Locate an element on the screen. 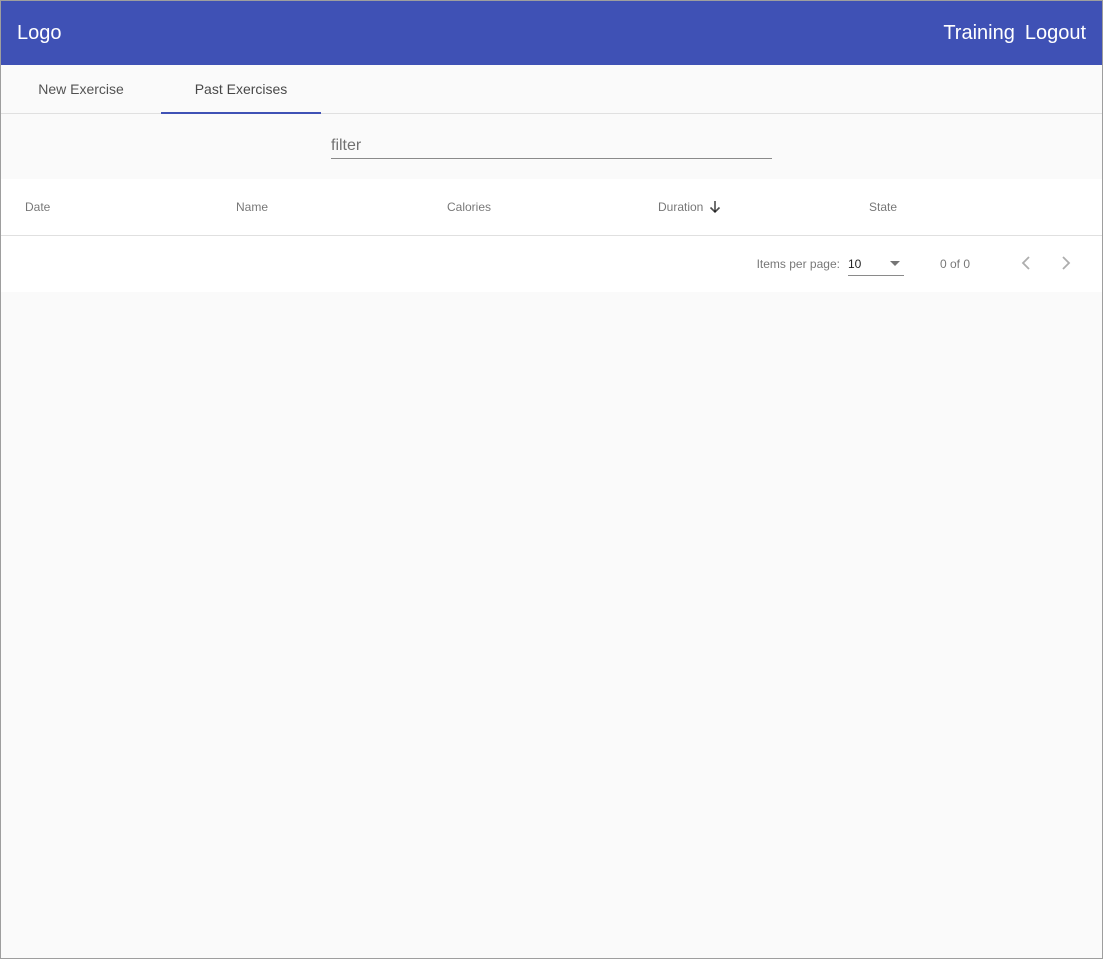 This screenshot has width=1103, height=959. tab-past-exercises: Past Exercises is located at coordinates (241, 89).